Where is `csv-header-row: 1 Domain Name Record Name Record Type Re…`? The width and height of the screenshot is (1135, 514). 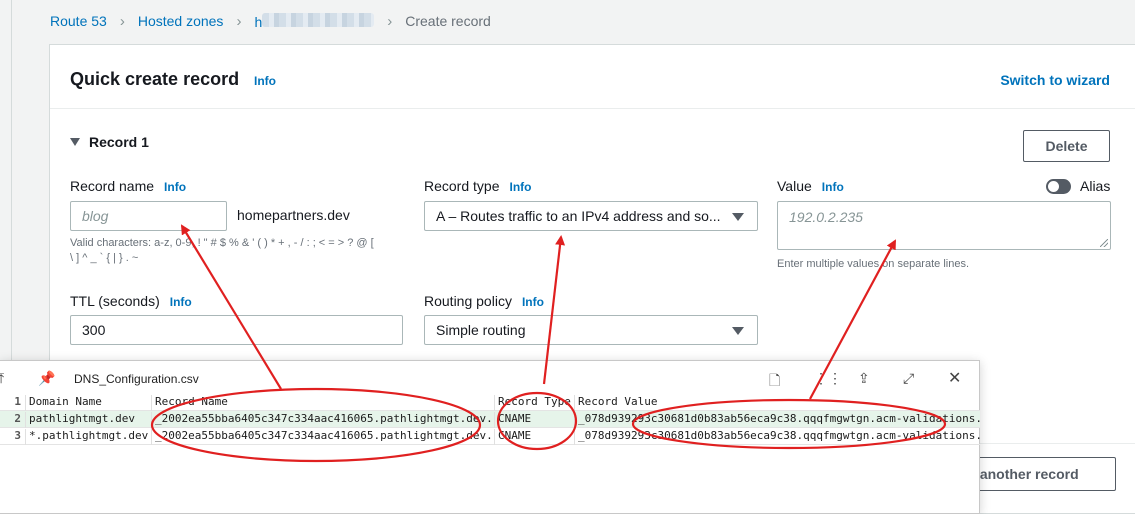 csv-header-row: 1 Domain Name Record Name Record Type Re… is located at coordinates (490, 402).